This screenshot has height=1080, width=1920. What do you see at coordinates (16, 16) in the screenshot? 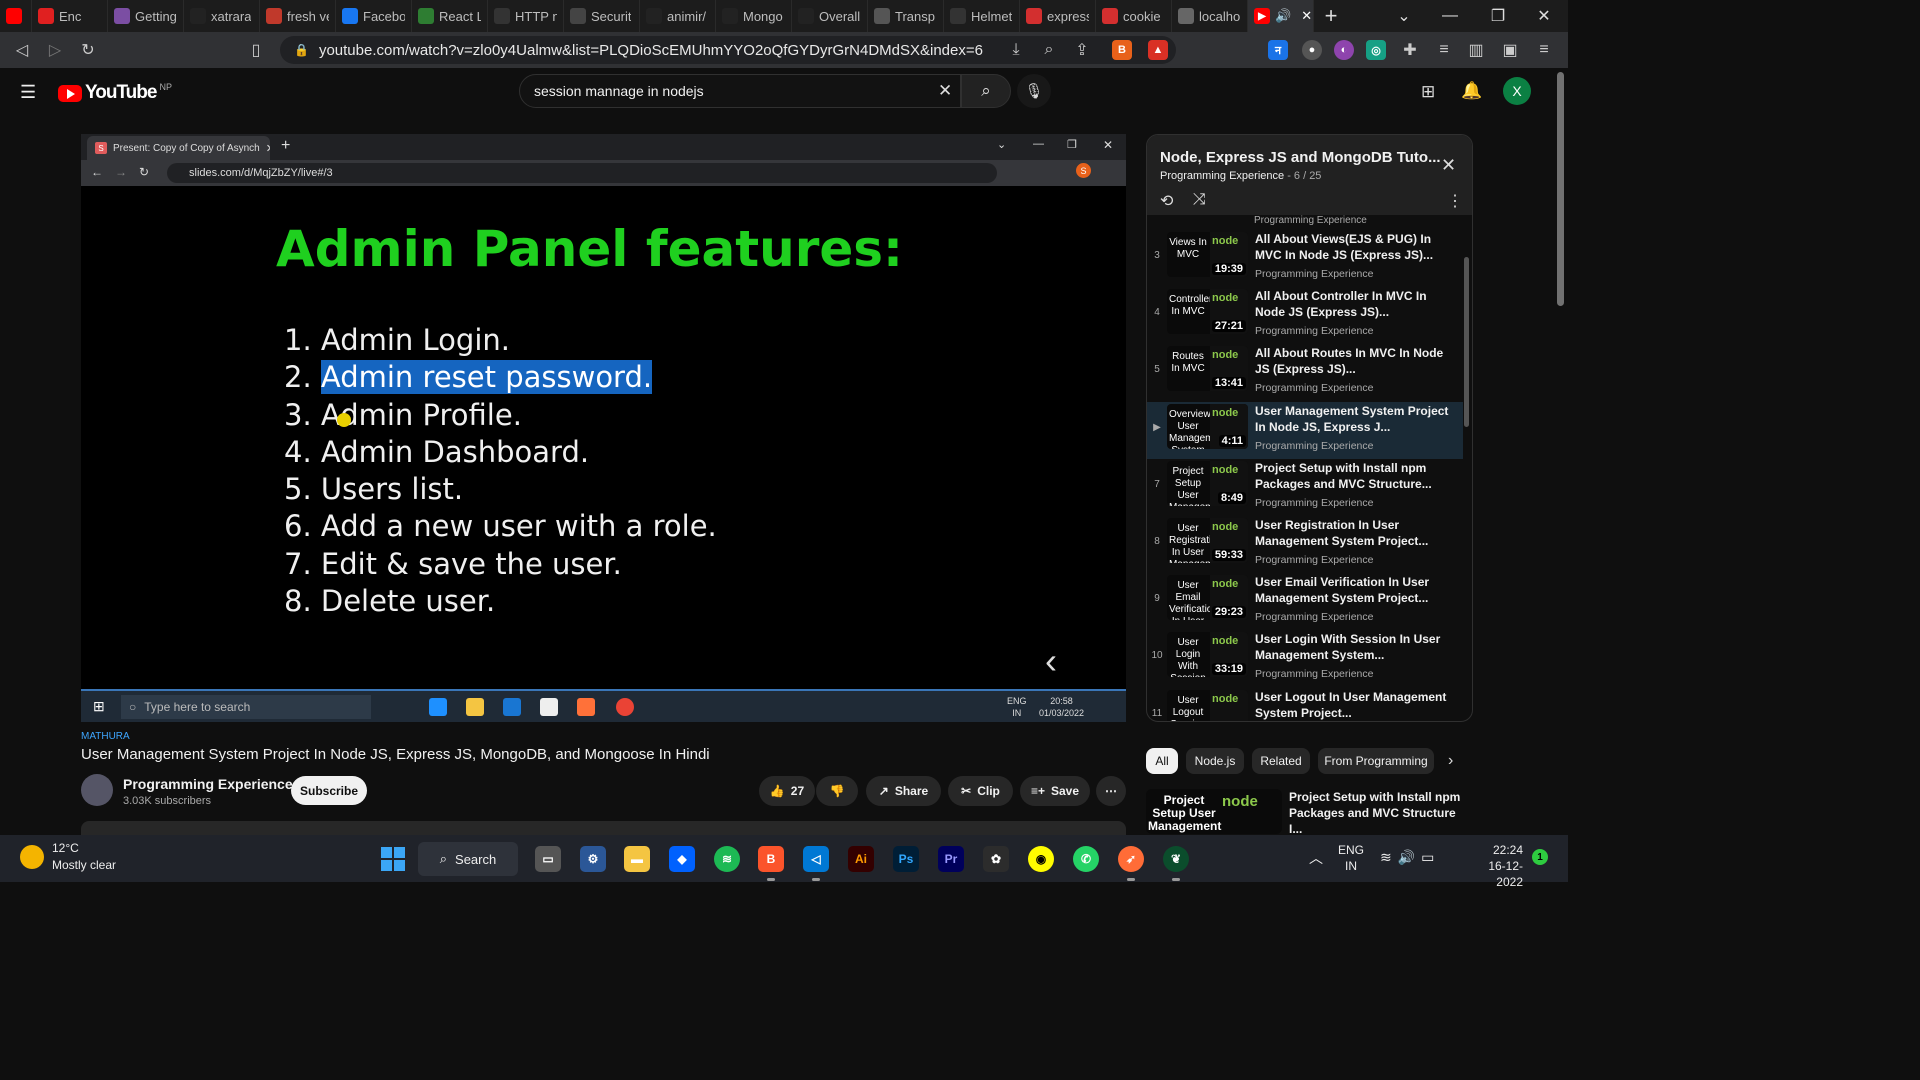
I see `browser-tab` at bounding box center [16, 16].